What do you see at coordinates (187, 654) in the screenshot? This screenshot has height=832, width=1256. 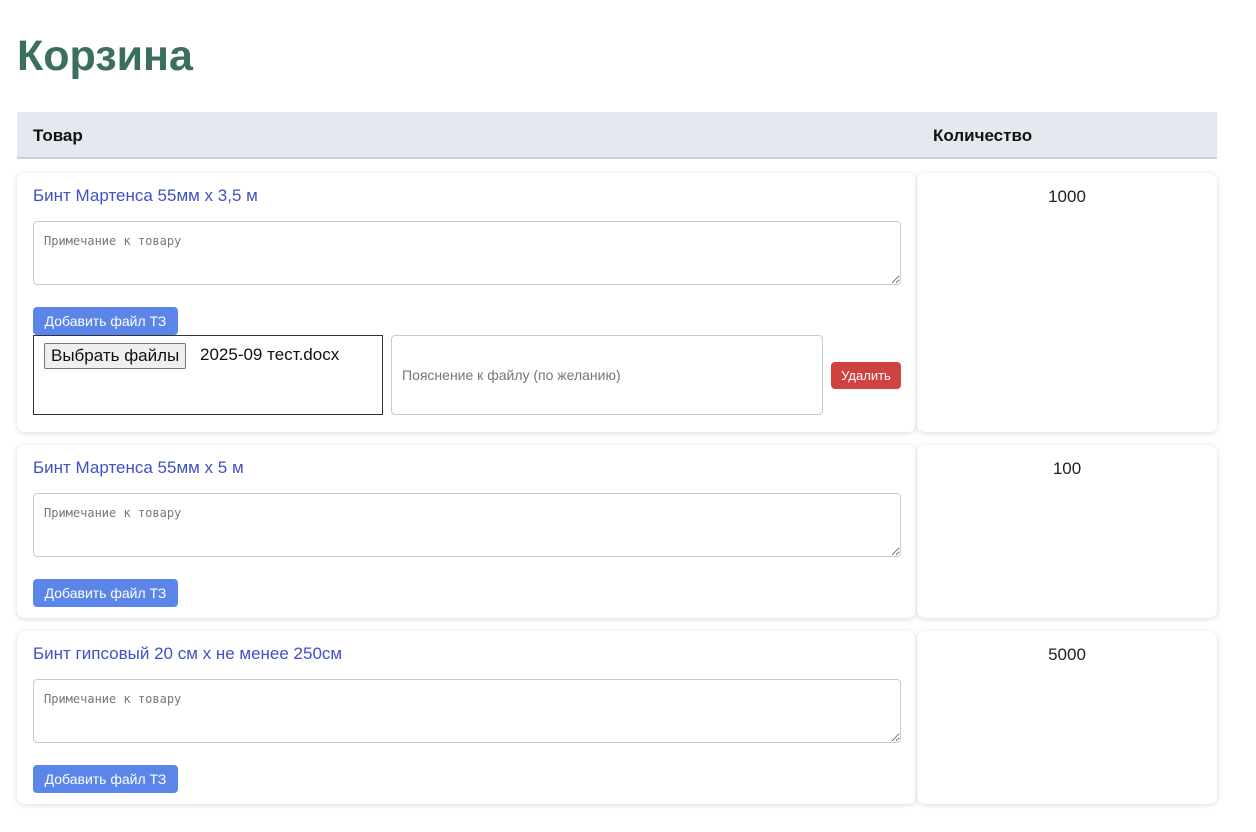 I see `product-link: Бинт гипсовый 20 см х не менее 250см` at bounding box center [187, 654].